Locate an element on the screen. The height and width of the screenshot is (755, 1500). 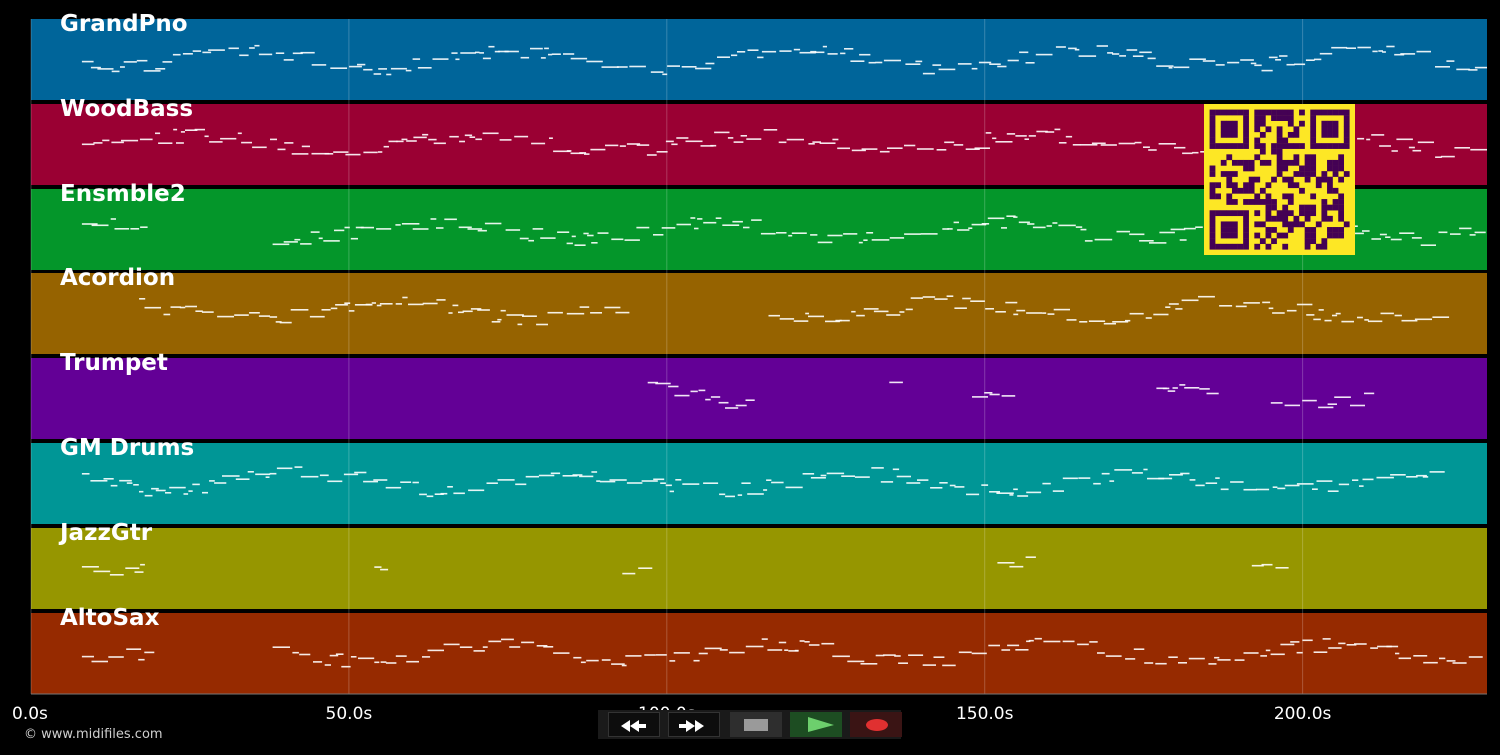
track-name: WoodBass is located at coordinates (127, 109).